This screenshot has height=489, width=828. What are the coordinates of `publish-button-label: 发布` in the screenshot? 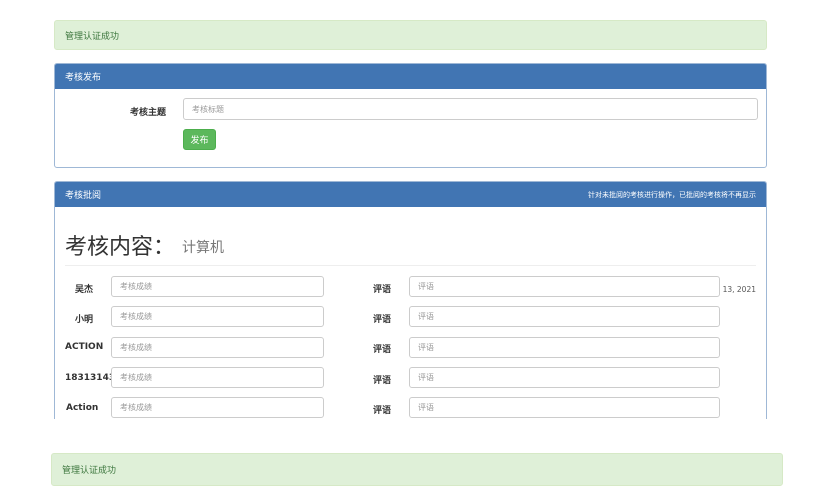 It's located at (199, 141).